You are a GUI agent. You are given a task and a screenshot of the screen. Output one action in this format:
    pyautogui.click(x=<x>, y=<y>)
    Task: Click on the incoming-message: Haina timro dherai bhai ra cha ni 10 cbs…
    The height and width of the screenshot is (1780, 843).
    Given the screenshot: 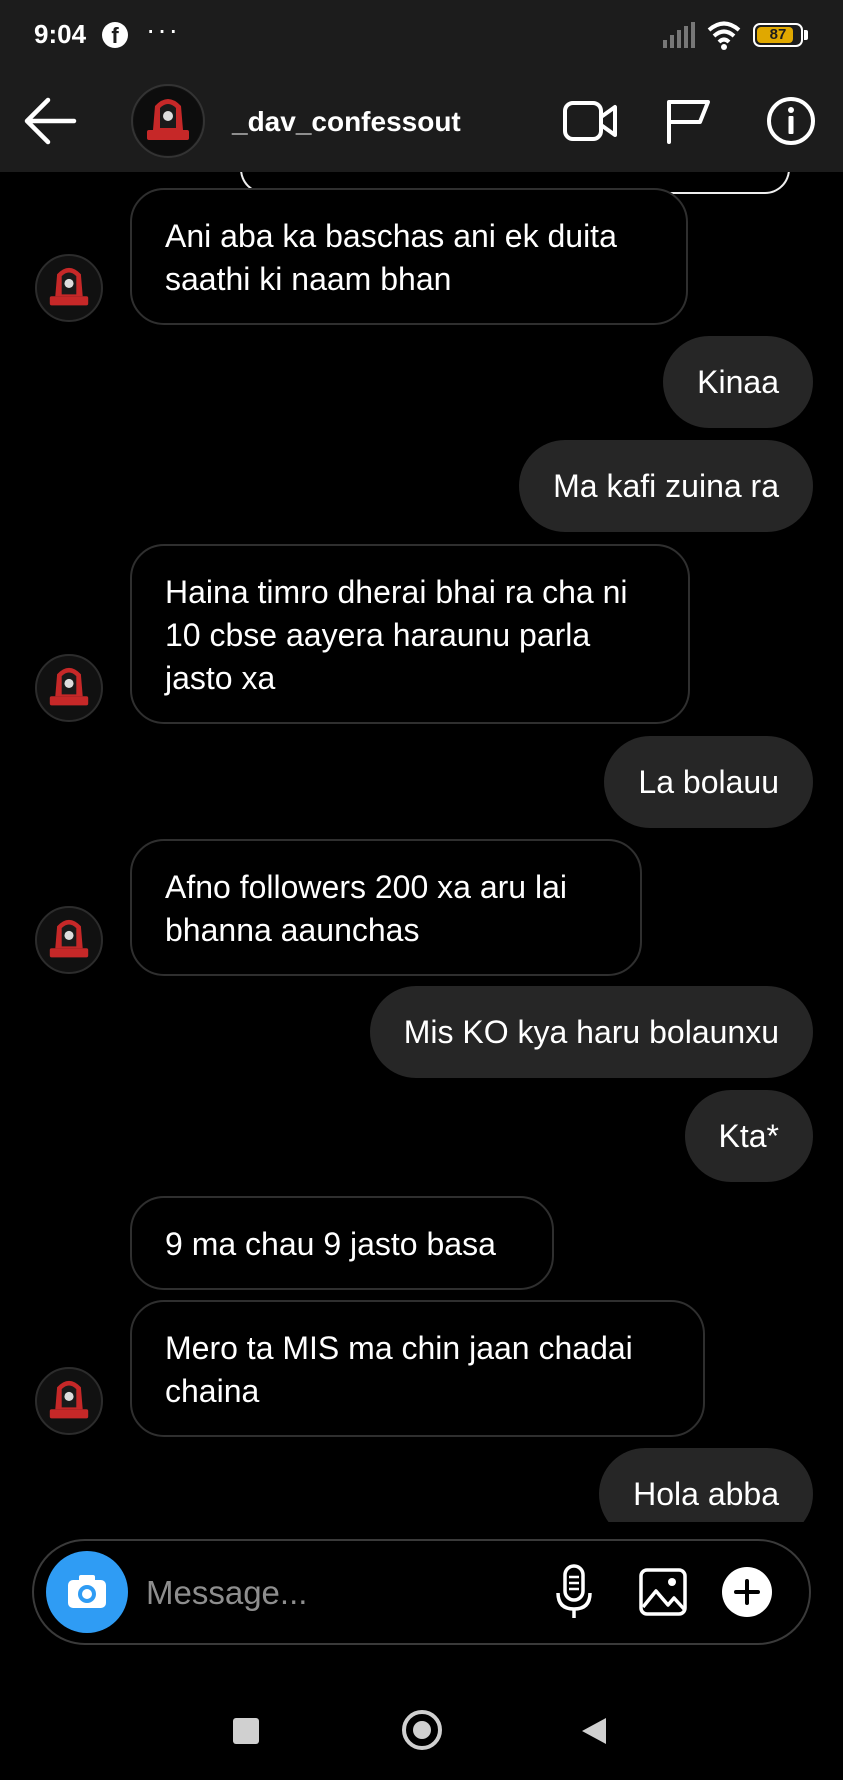 What is the action you would take?
    pyautogui.click(x=410, y=634)
    